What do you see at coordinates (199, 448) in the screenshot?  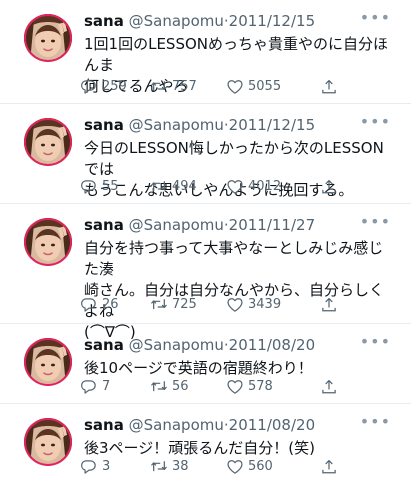 I see `tweet-text-line: 後3ページ！頑張るんだ自分！(笑)` at bounding box center [199, 448].